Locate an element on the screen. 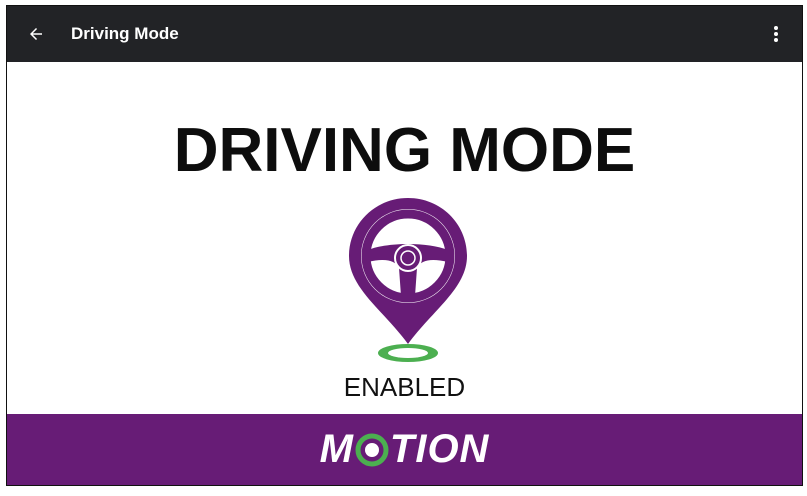  target-ring-icon is located at coordinates (372, 449).